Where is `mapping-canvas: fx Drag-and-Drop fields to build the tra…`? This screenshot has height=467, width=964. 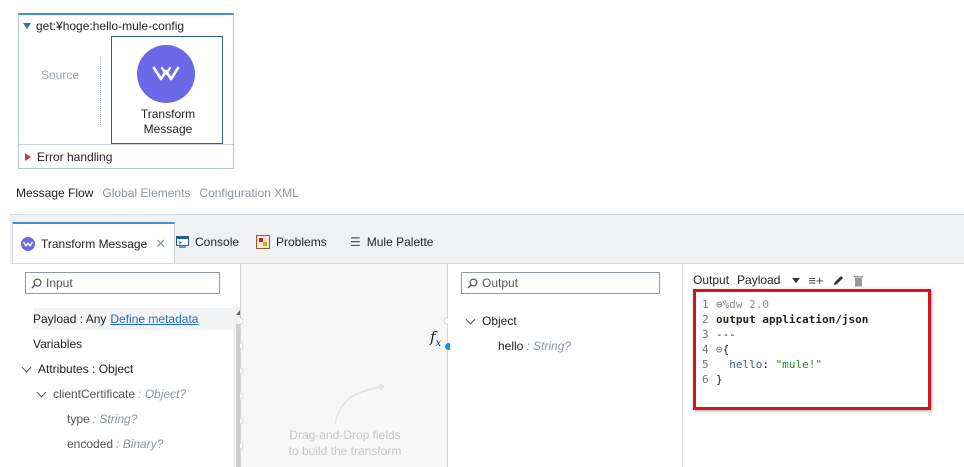
mapping-canvas: fx Drag-and-Drop fields to build the tra… is located at coordinates (346, 365).